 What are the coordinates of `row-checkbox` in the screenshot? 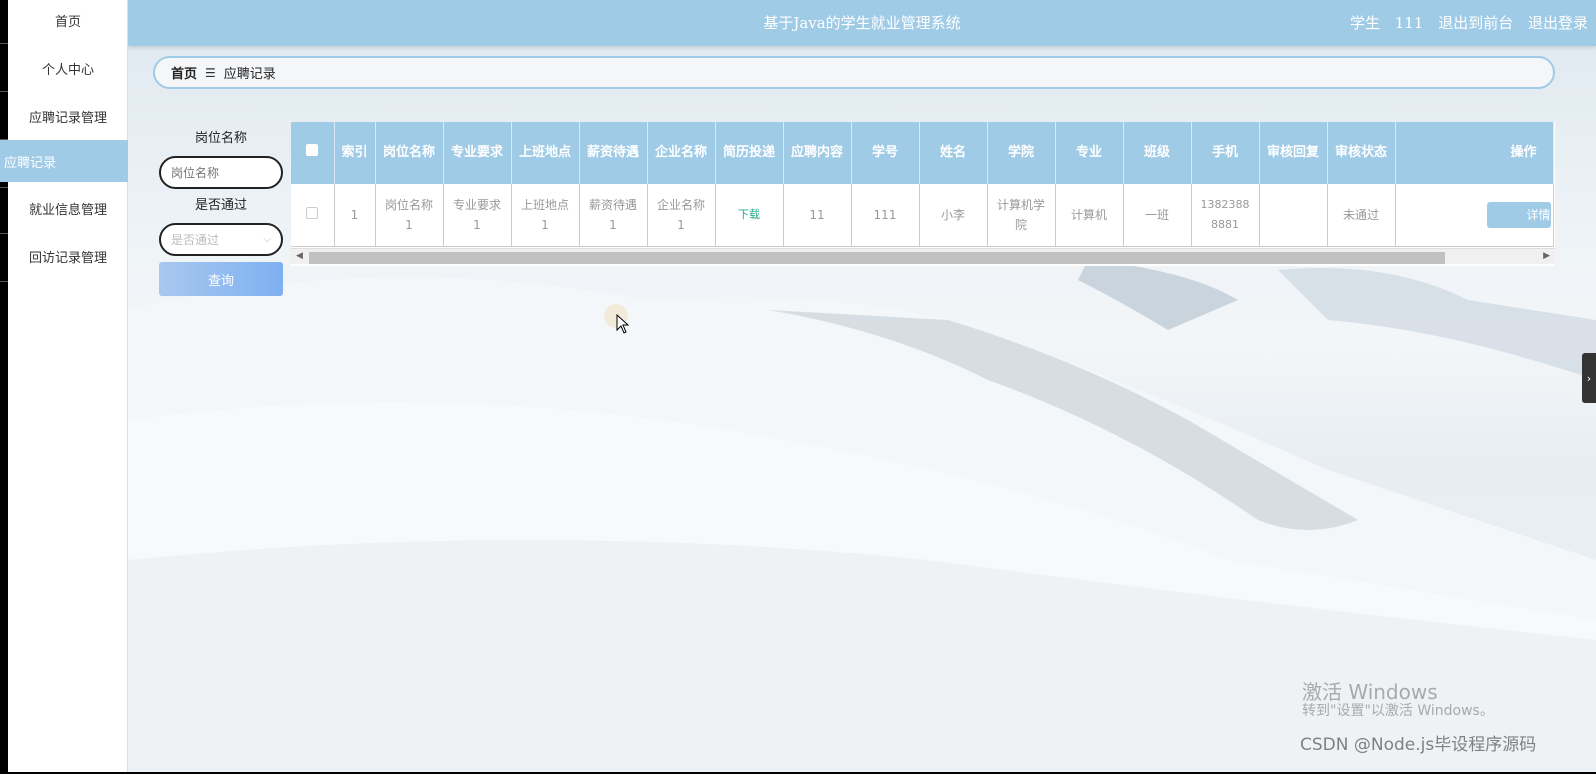 It's located at (312, 212).